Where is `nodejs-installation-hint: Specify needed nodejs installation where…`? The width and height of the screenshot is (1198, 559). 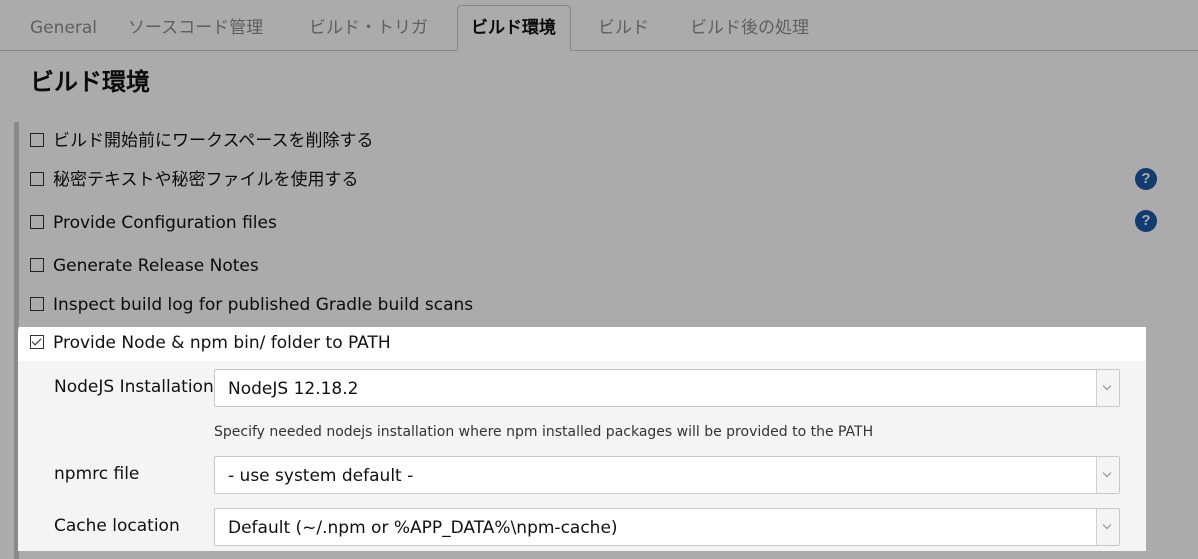
nodejs-installation-hint: Specify needed nodejs installation where… is located at coordinates (544, 432).